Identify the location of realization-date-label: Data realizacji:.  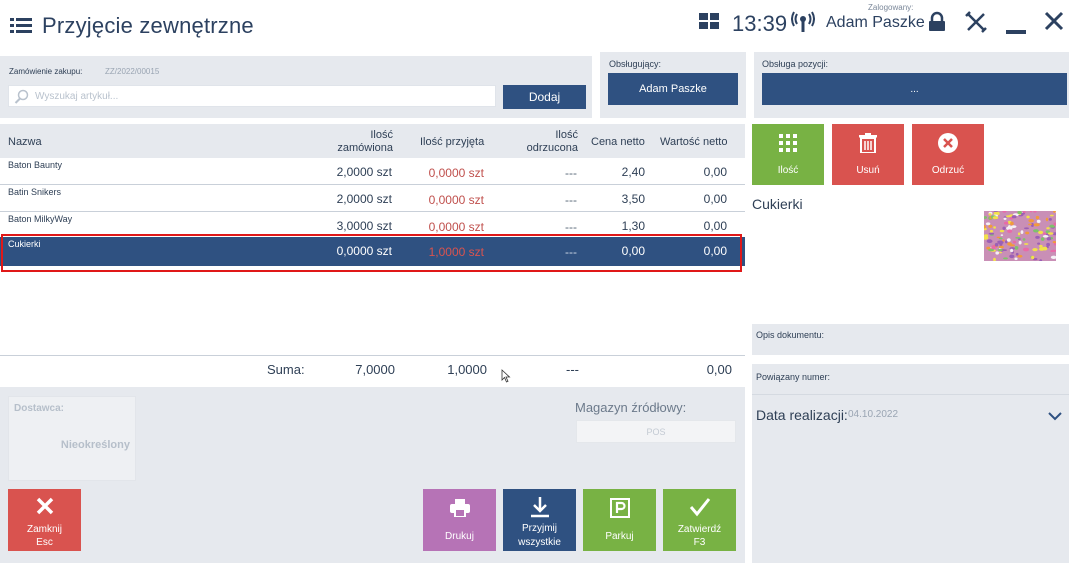
(802, 415).